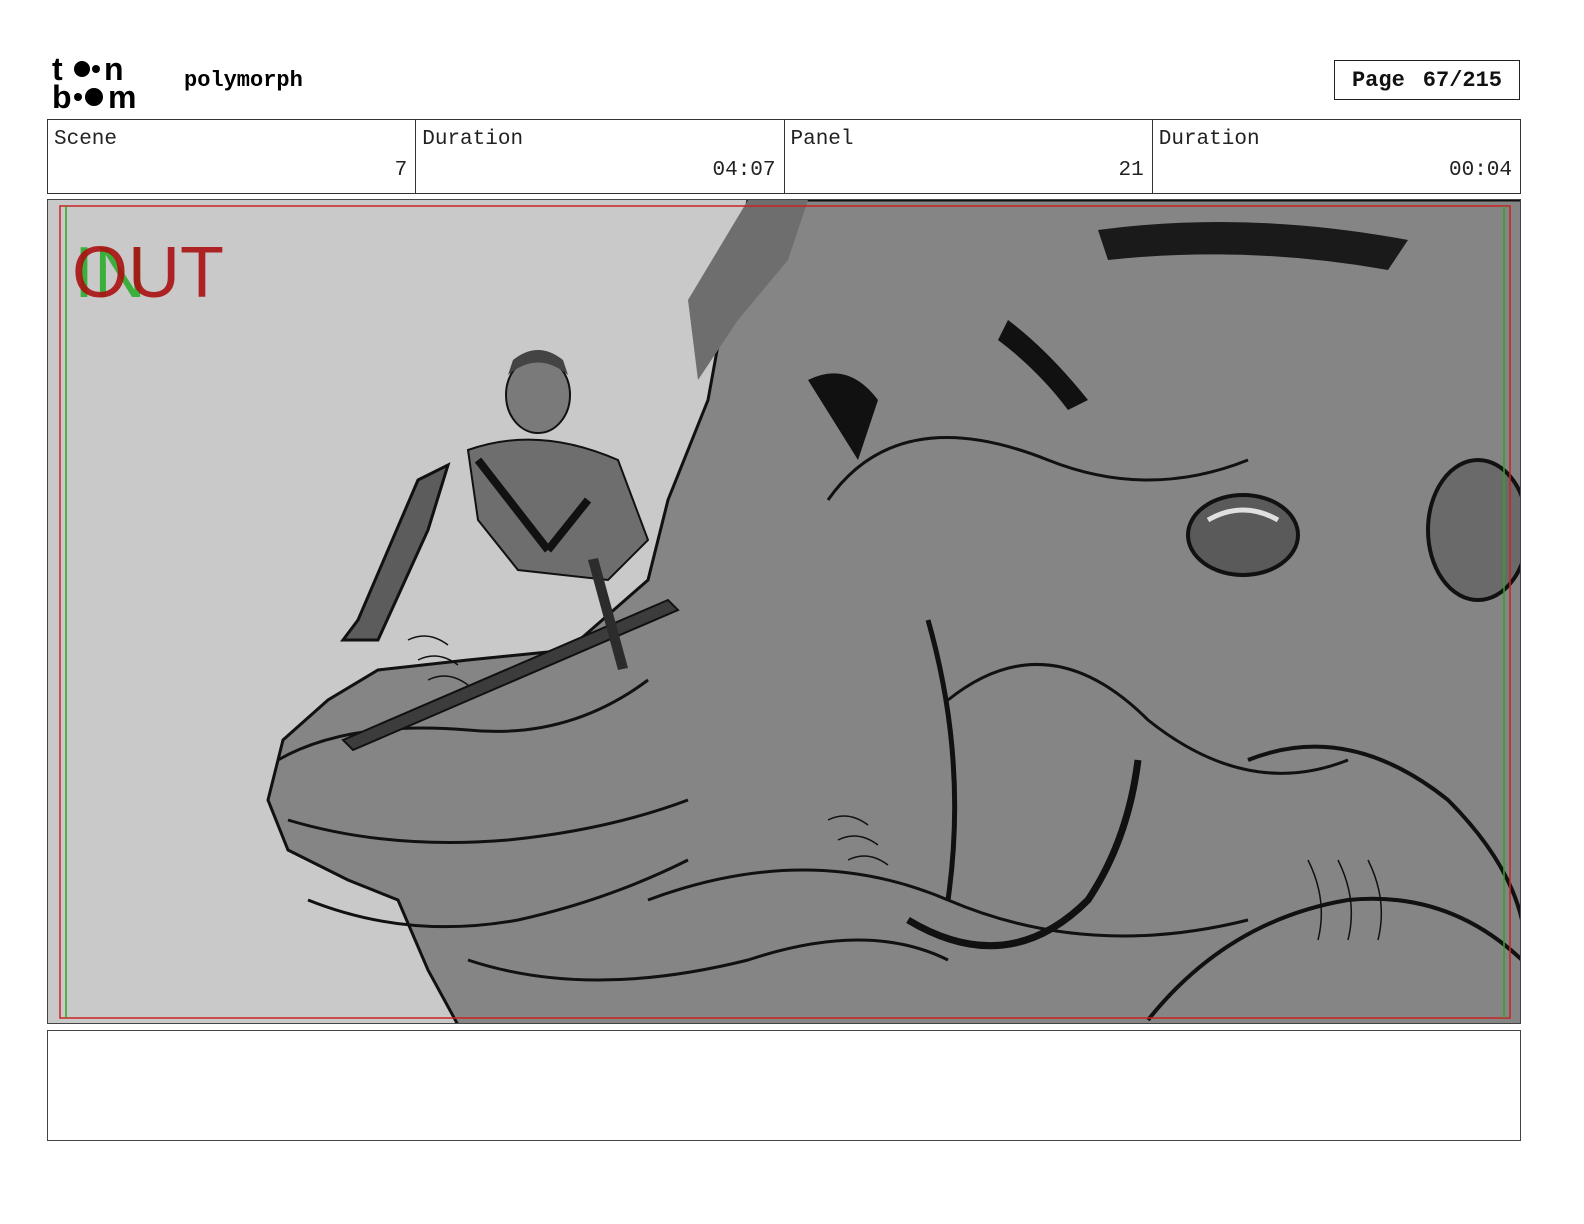 The height and width of the screenshot is (1224, 1584). What do you see at coordinates (744, 170) in the screenshot?
I see `scene-duration-value: 04:07` at bounding box center [744, 170].